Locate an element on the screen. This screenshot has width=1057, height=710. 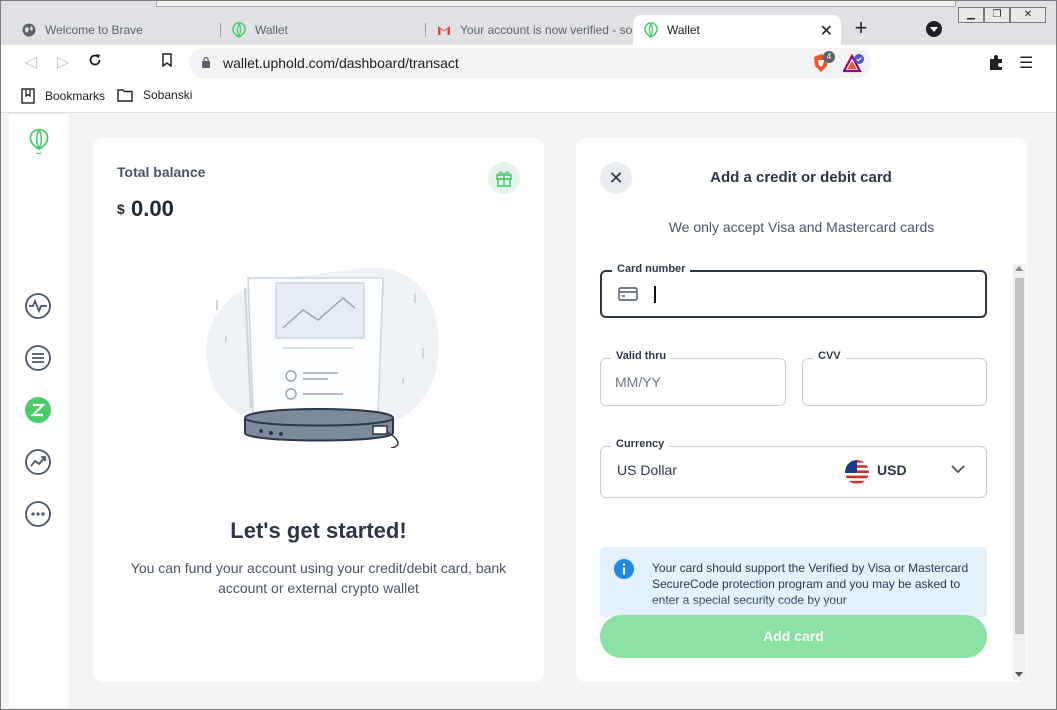
valid-thru-placeholder: MM/YY is located at coordinates (638, 382).